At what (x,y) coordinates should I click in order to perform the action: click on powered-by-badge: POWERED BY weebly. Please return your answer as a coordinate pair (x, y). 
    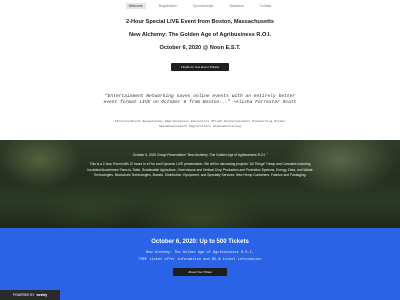
    Looking at the image, I should click on (30, 295).